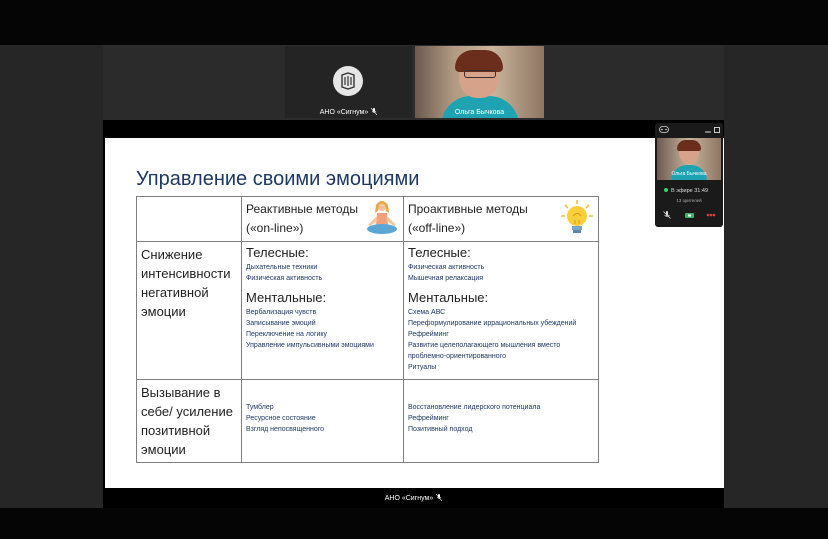 The image size is (828, 539). Describe the element at coordinates (287, 334) in the screenshot. I see `list-item: Переключение на логику` at that location.